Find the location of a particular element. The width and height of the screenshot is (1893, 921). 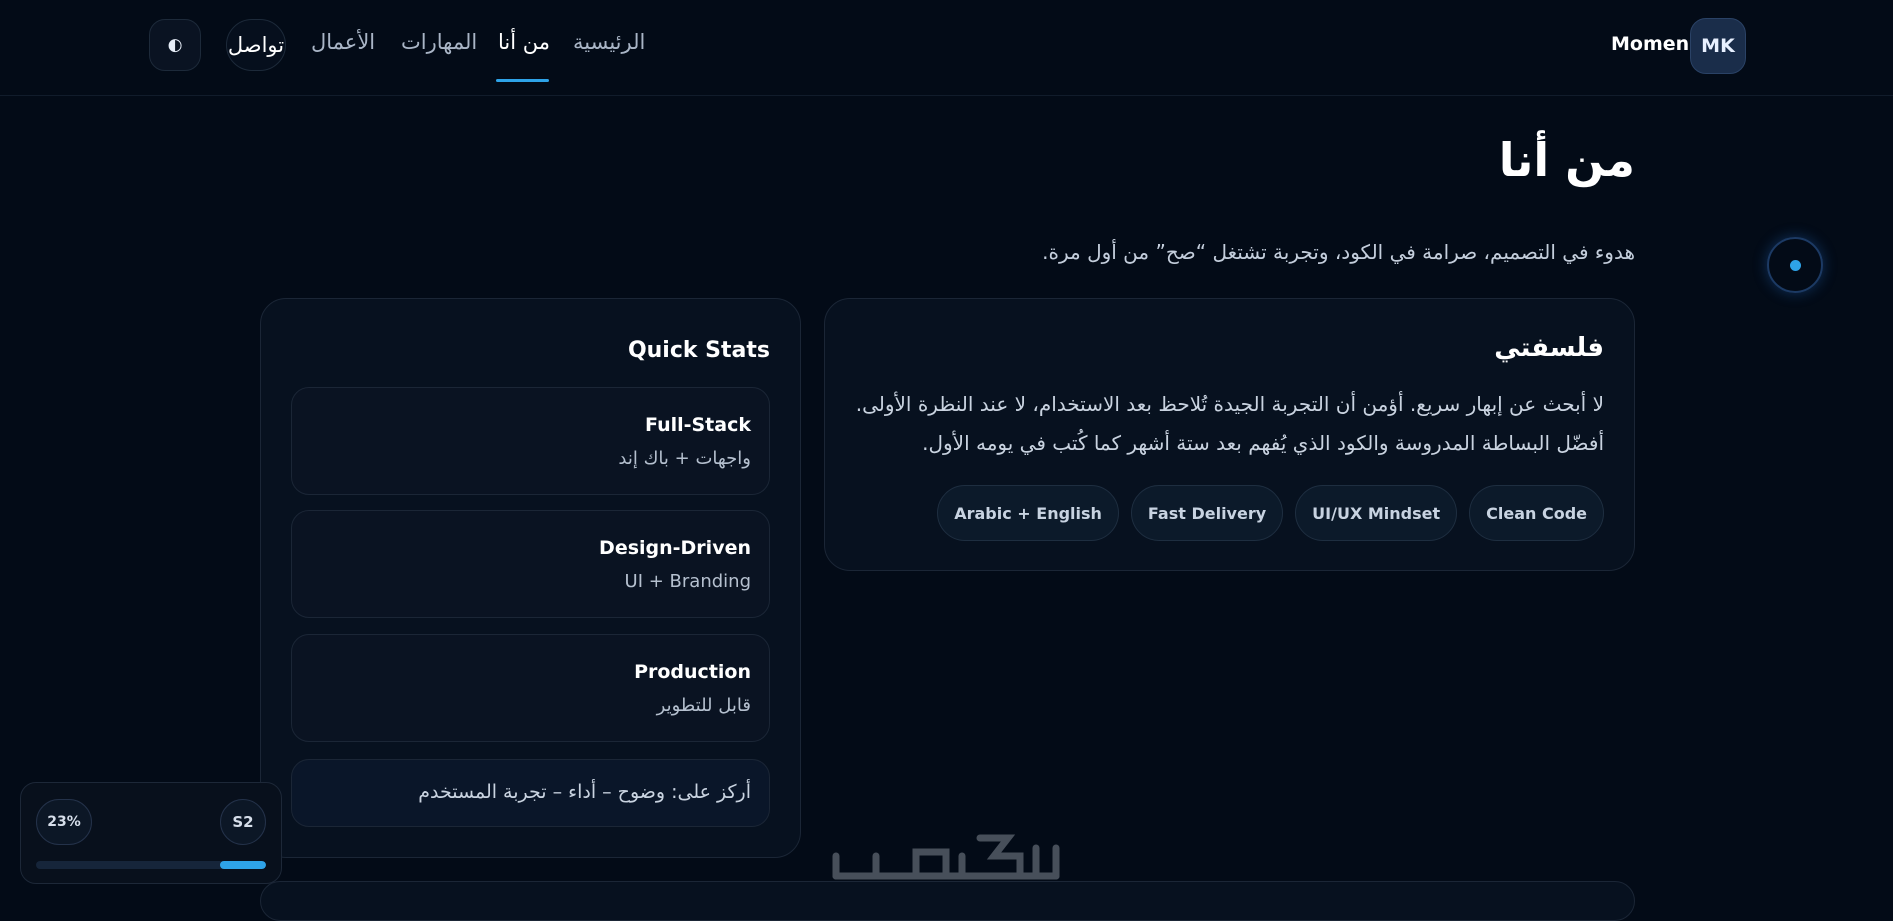

watermark-logo is located at coordinates (946, 857).